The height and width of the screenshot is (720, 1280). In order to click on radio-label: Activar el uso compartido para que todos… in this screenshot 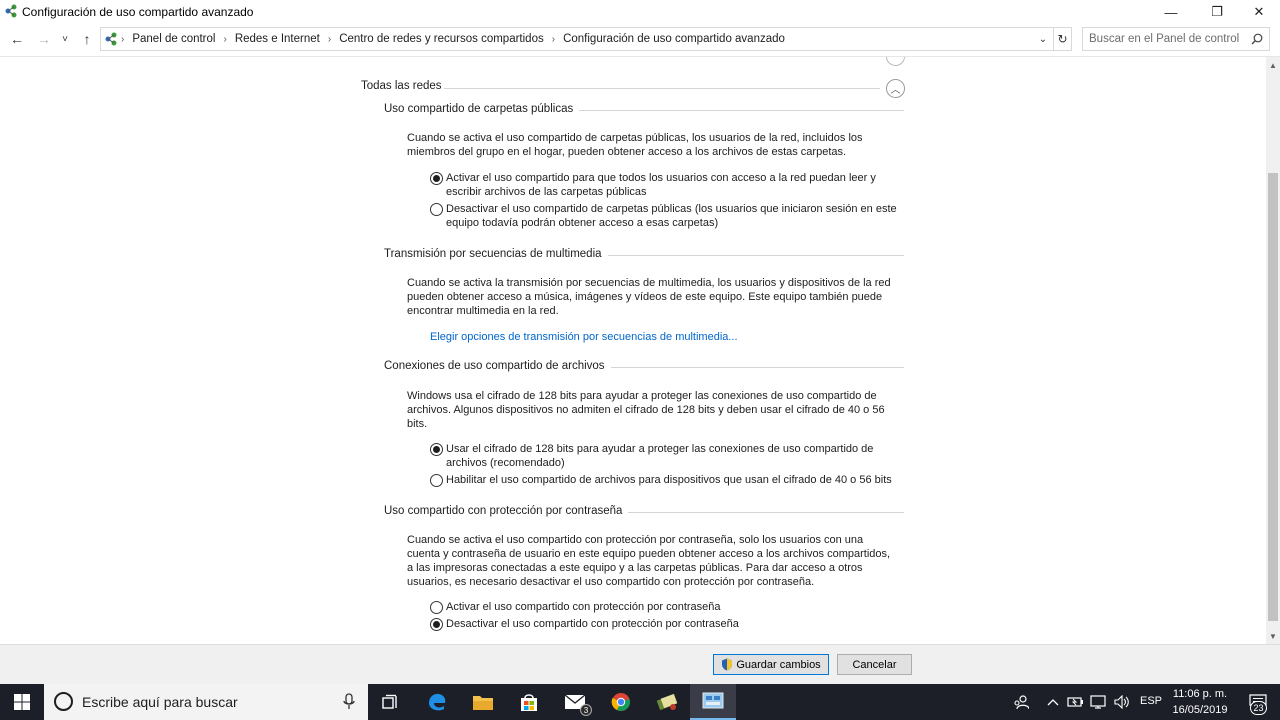, I will do `click(677, 185)`.